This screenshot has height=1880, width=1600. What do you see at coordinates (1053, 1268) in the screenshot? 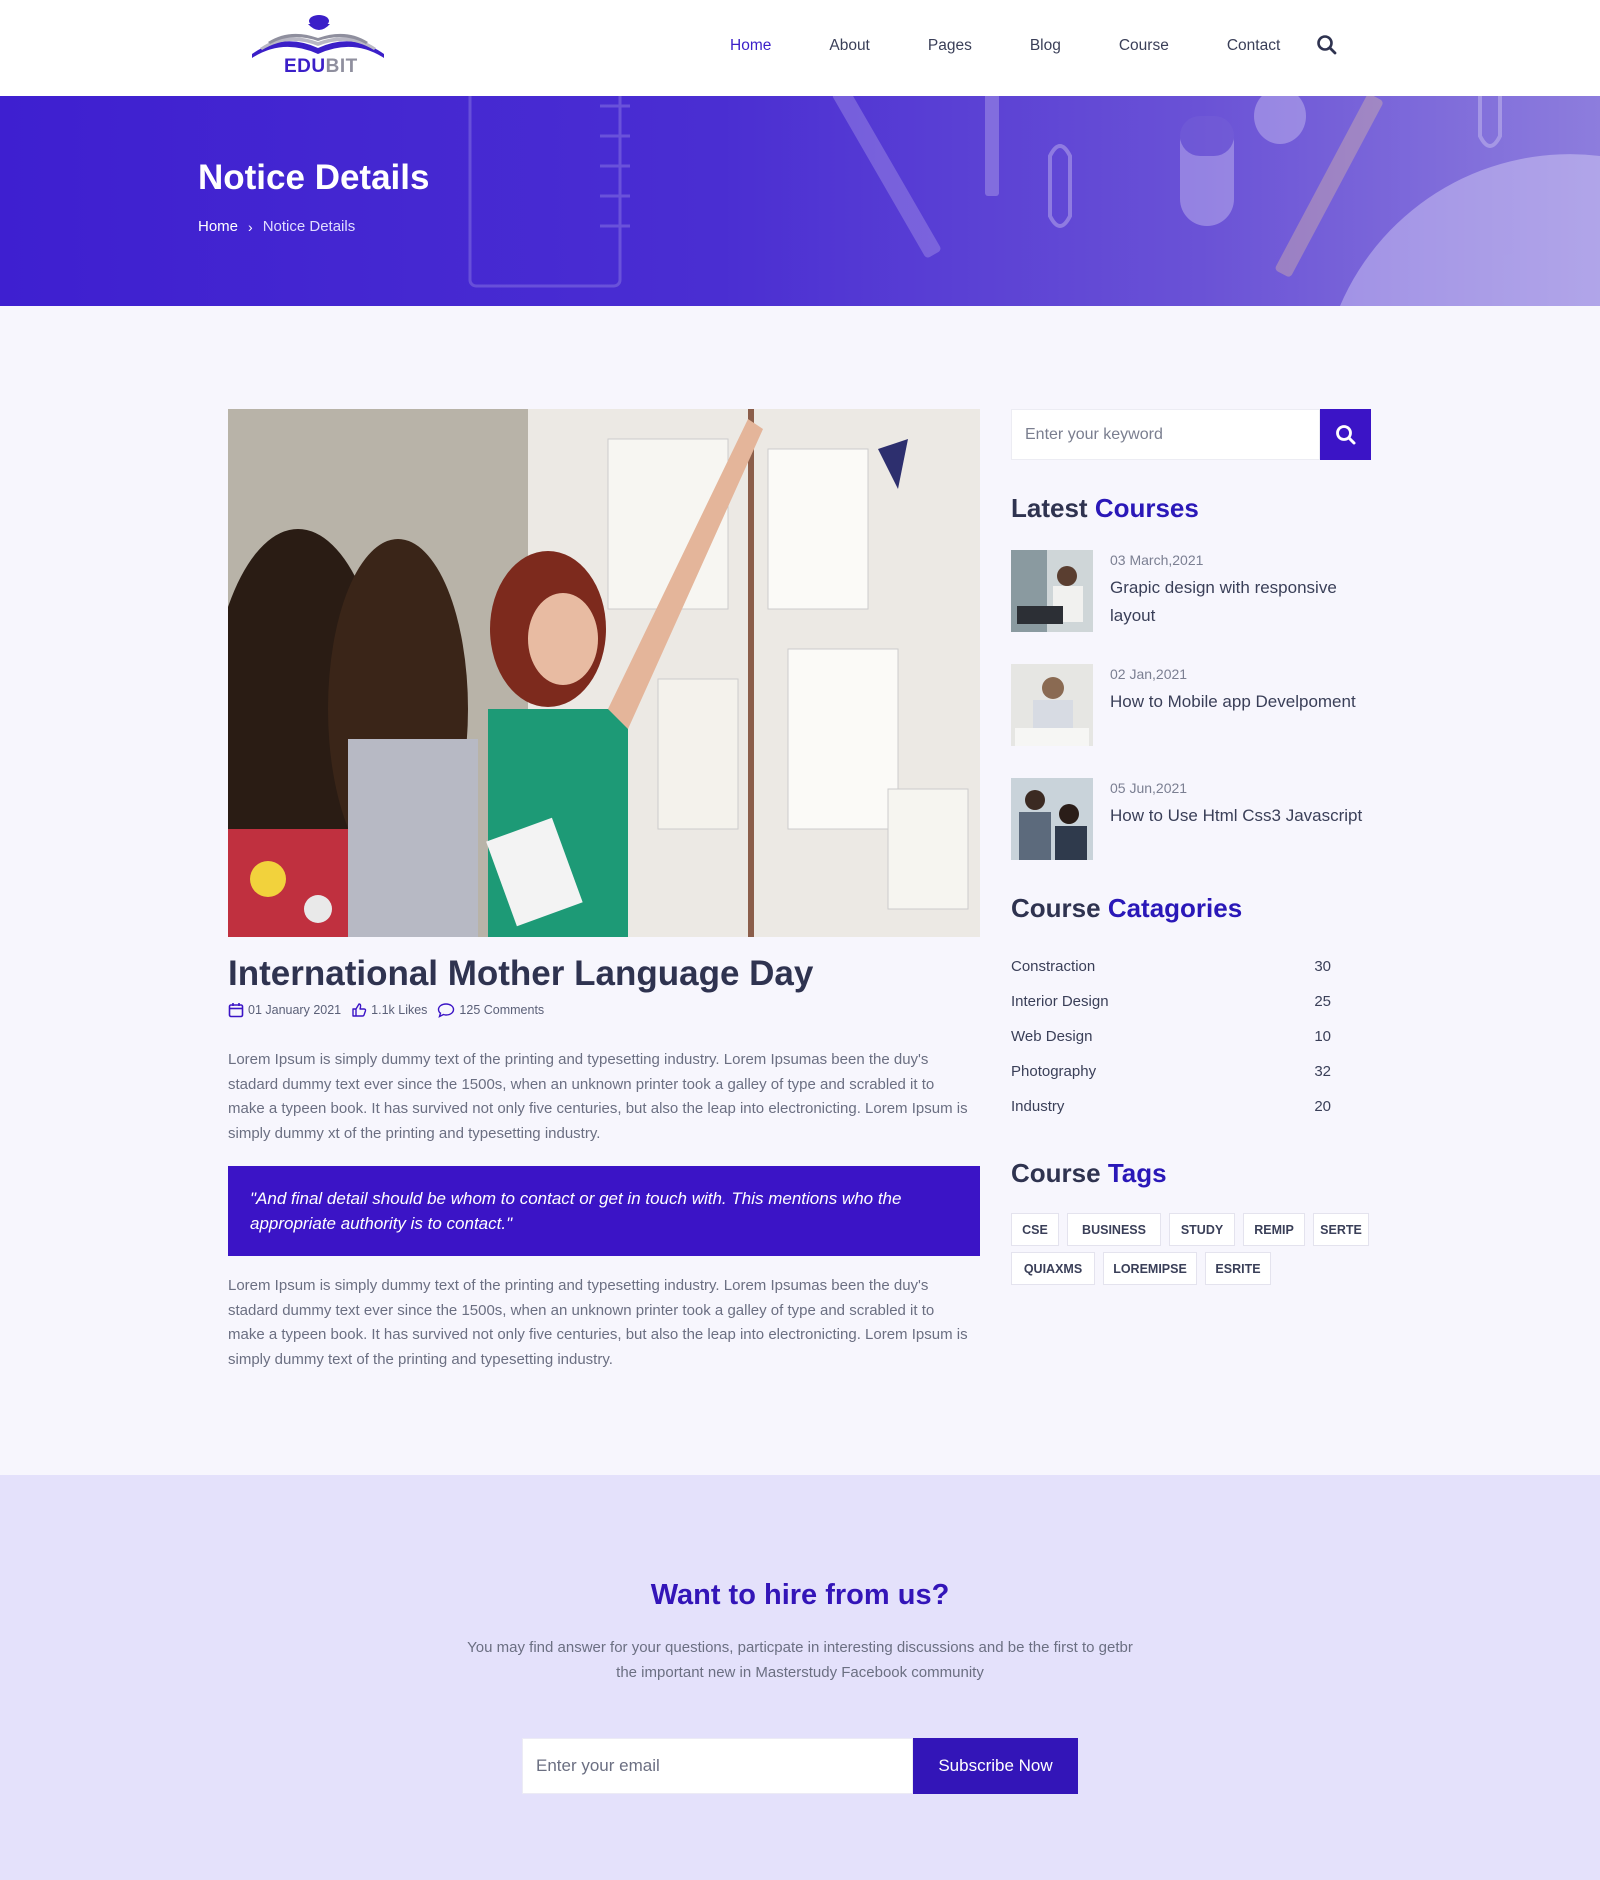
I see `tag-quiaxms: QUIAXMS` at bounding box center [1053, 1268].